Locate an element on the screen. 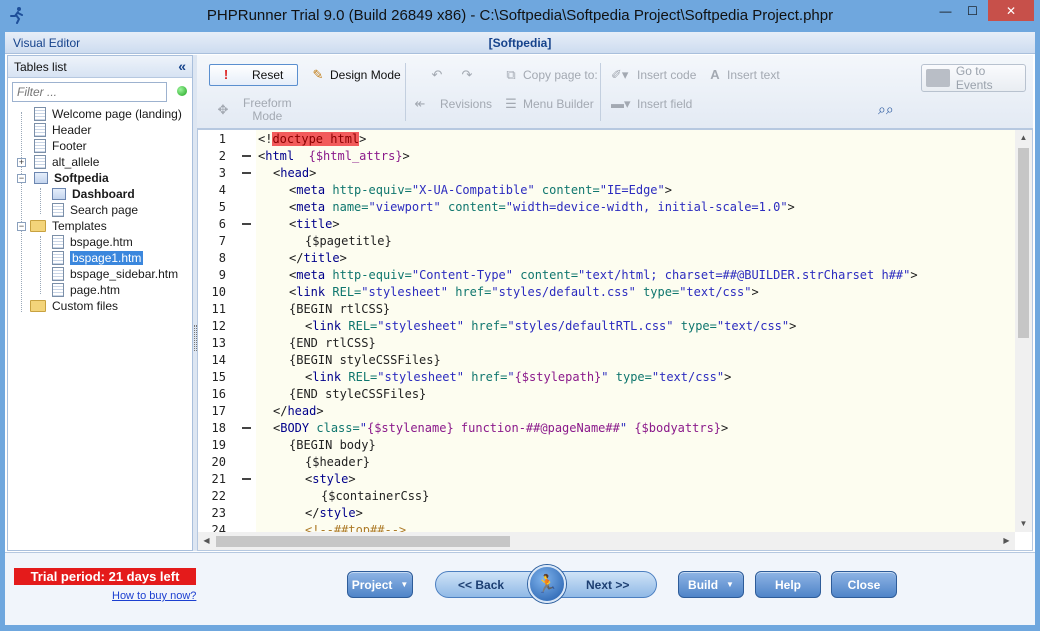 This screenshot has height=631, width=1040. collapse-panel-icon: « is located at coordinates (182, 66).